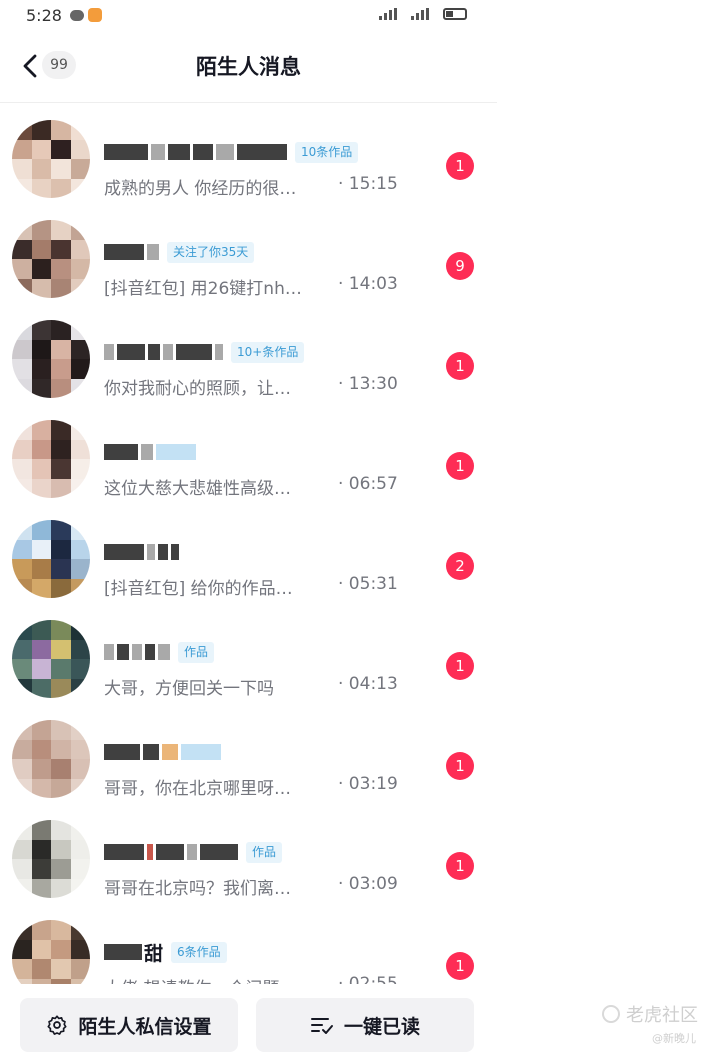 This screenshot has height=1053, width=713. Describe the element at coordinates (460, 566) in the screenshot. I see `unread-count-badge: 2` at that location.